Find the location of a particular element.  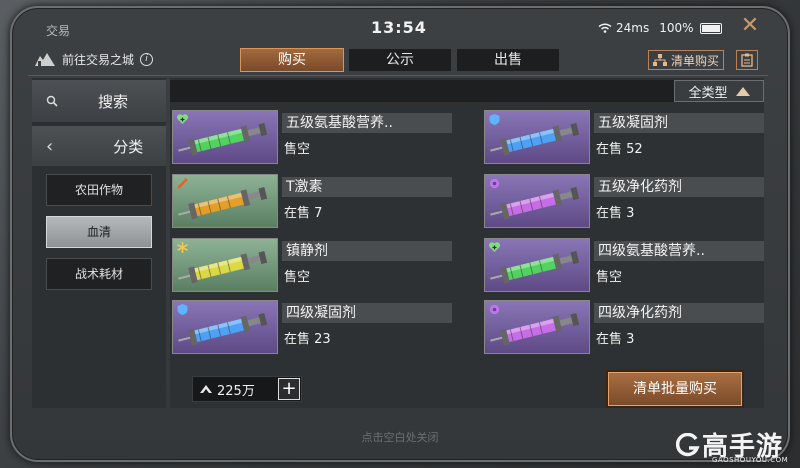

status-bar: 交易 13:54 24ms 100% ✕ is located at coordinates (400, 20).